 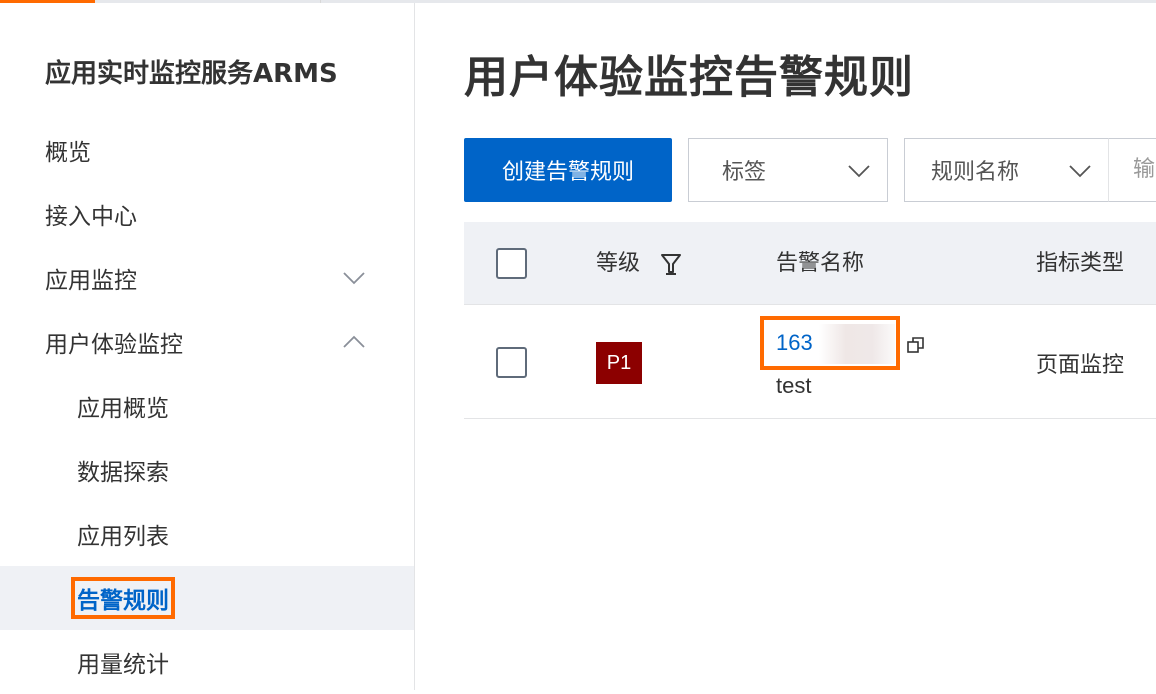 I want to click on sidebar-item-app-overview: 应用概览, so click(x=207, y=406).